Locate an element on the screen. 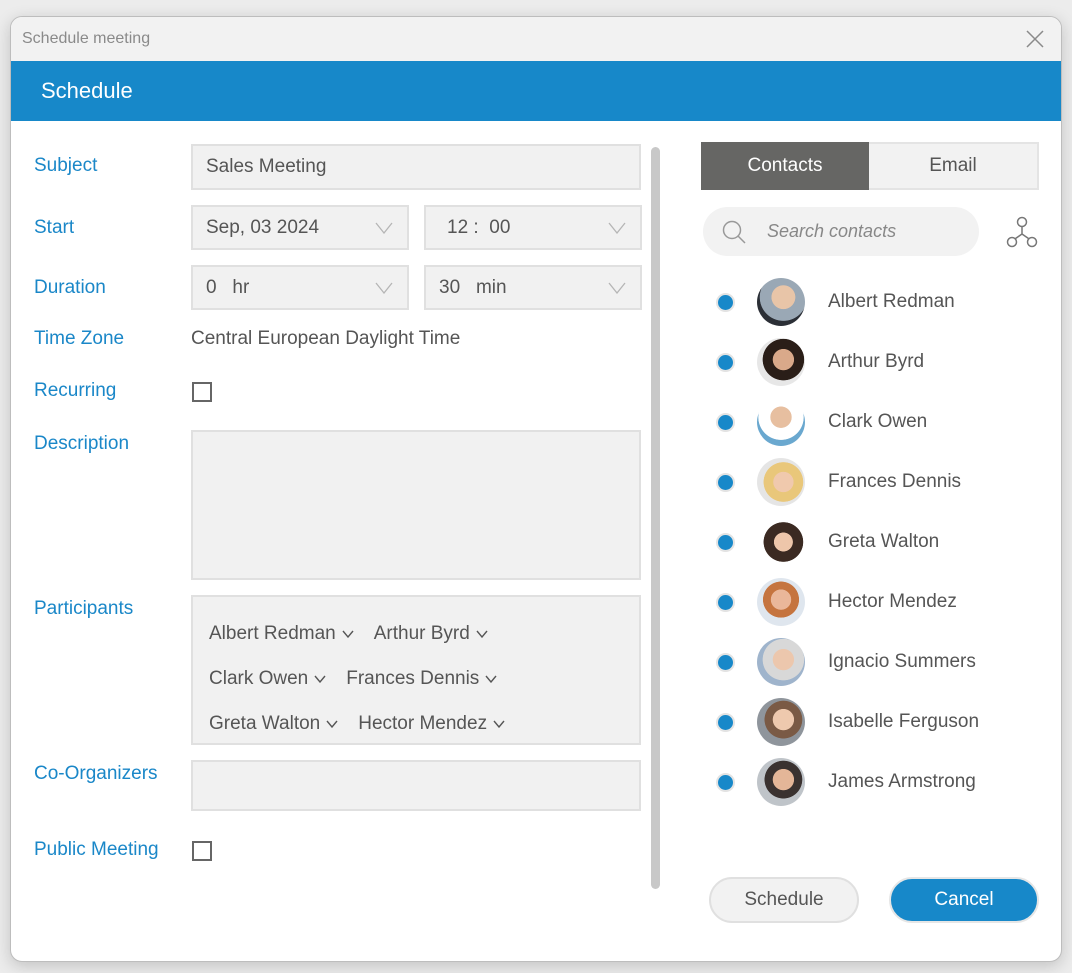 The image size is (1072, 973). contact-item: Arthur Byrd is located at coordinates (881, 362).